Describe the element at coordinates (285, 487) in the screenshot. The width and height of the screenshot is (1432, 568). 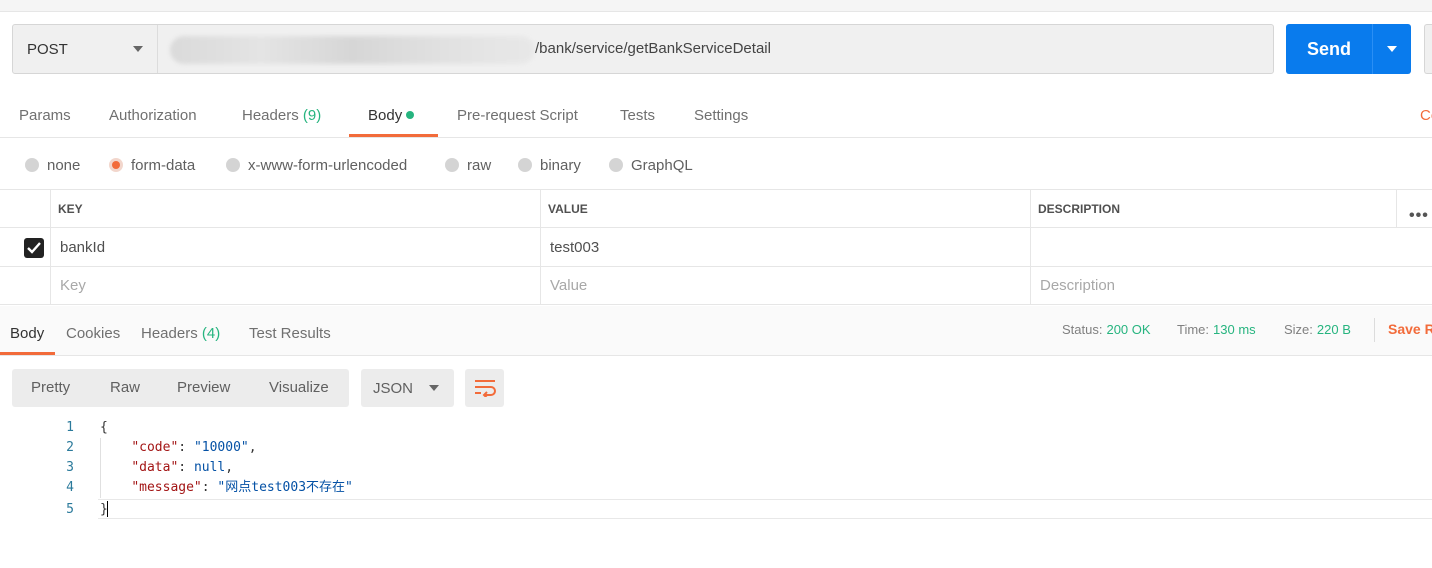
I see `json-value: "网点test003不存在"` at that location.